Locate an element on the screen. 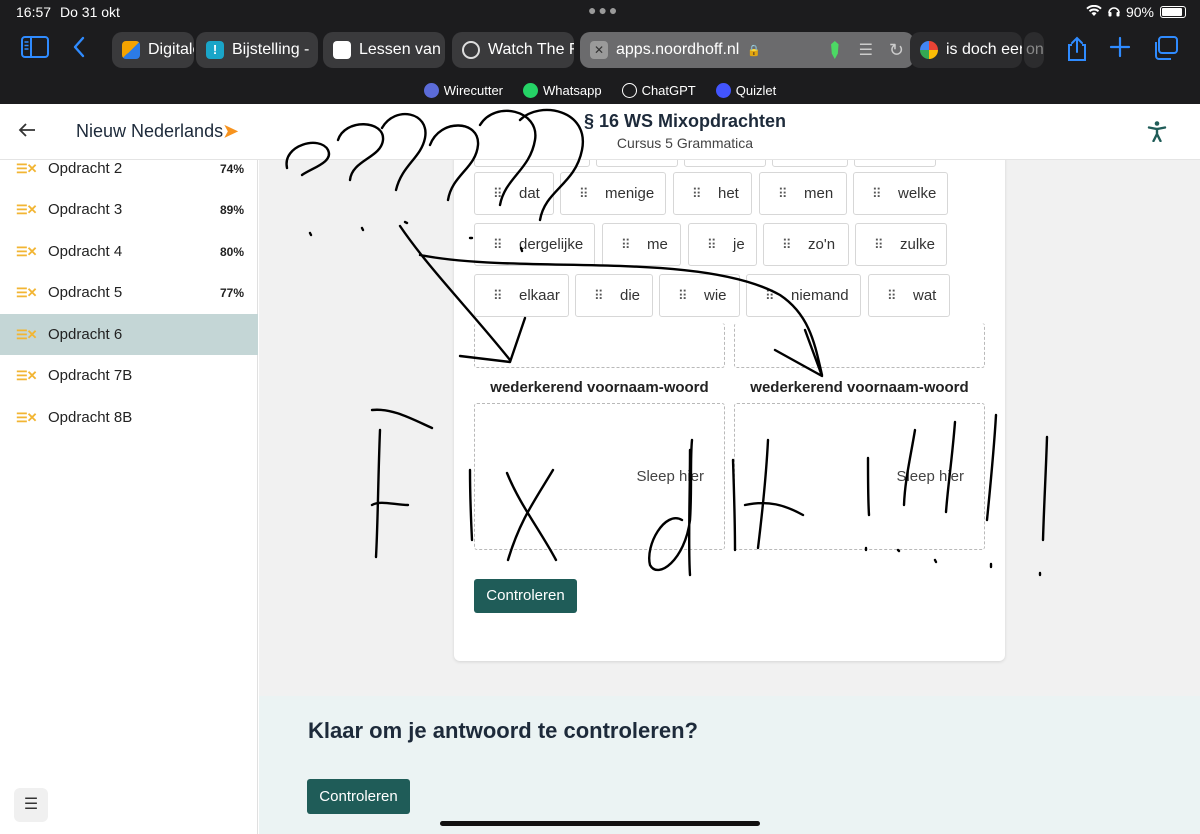  word-chip: ⠿ons is located at coordinates (637, 163).